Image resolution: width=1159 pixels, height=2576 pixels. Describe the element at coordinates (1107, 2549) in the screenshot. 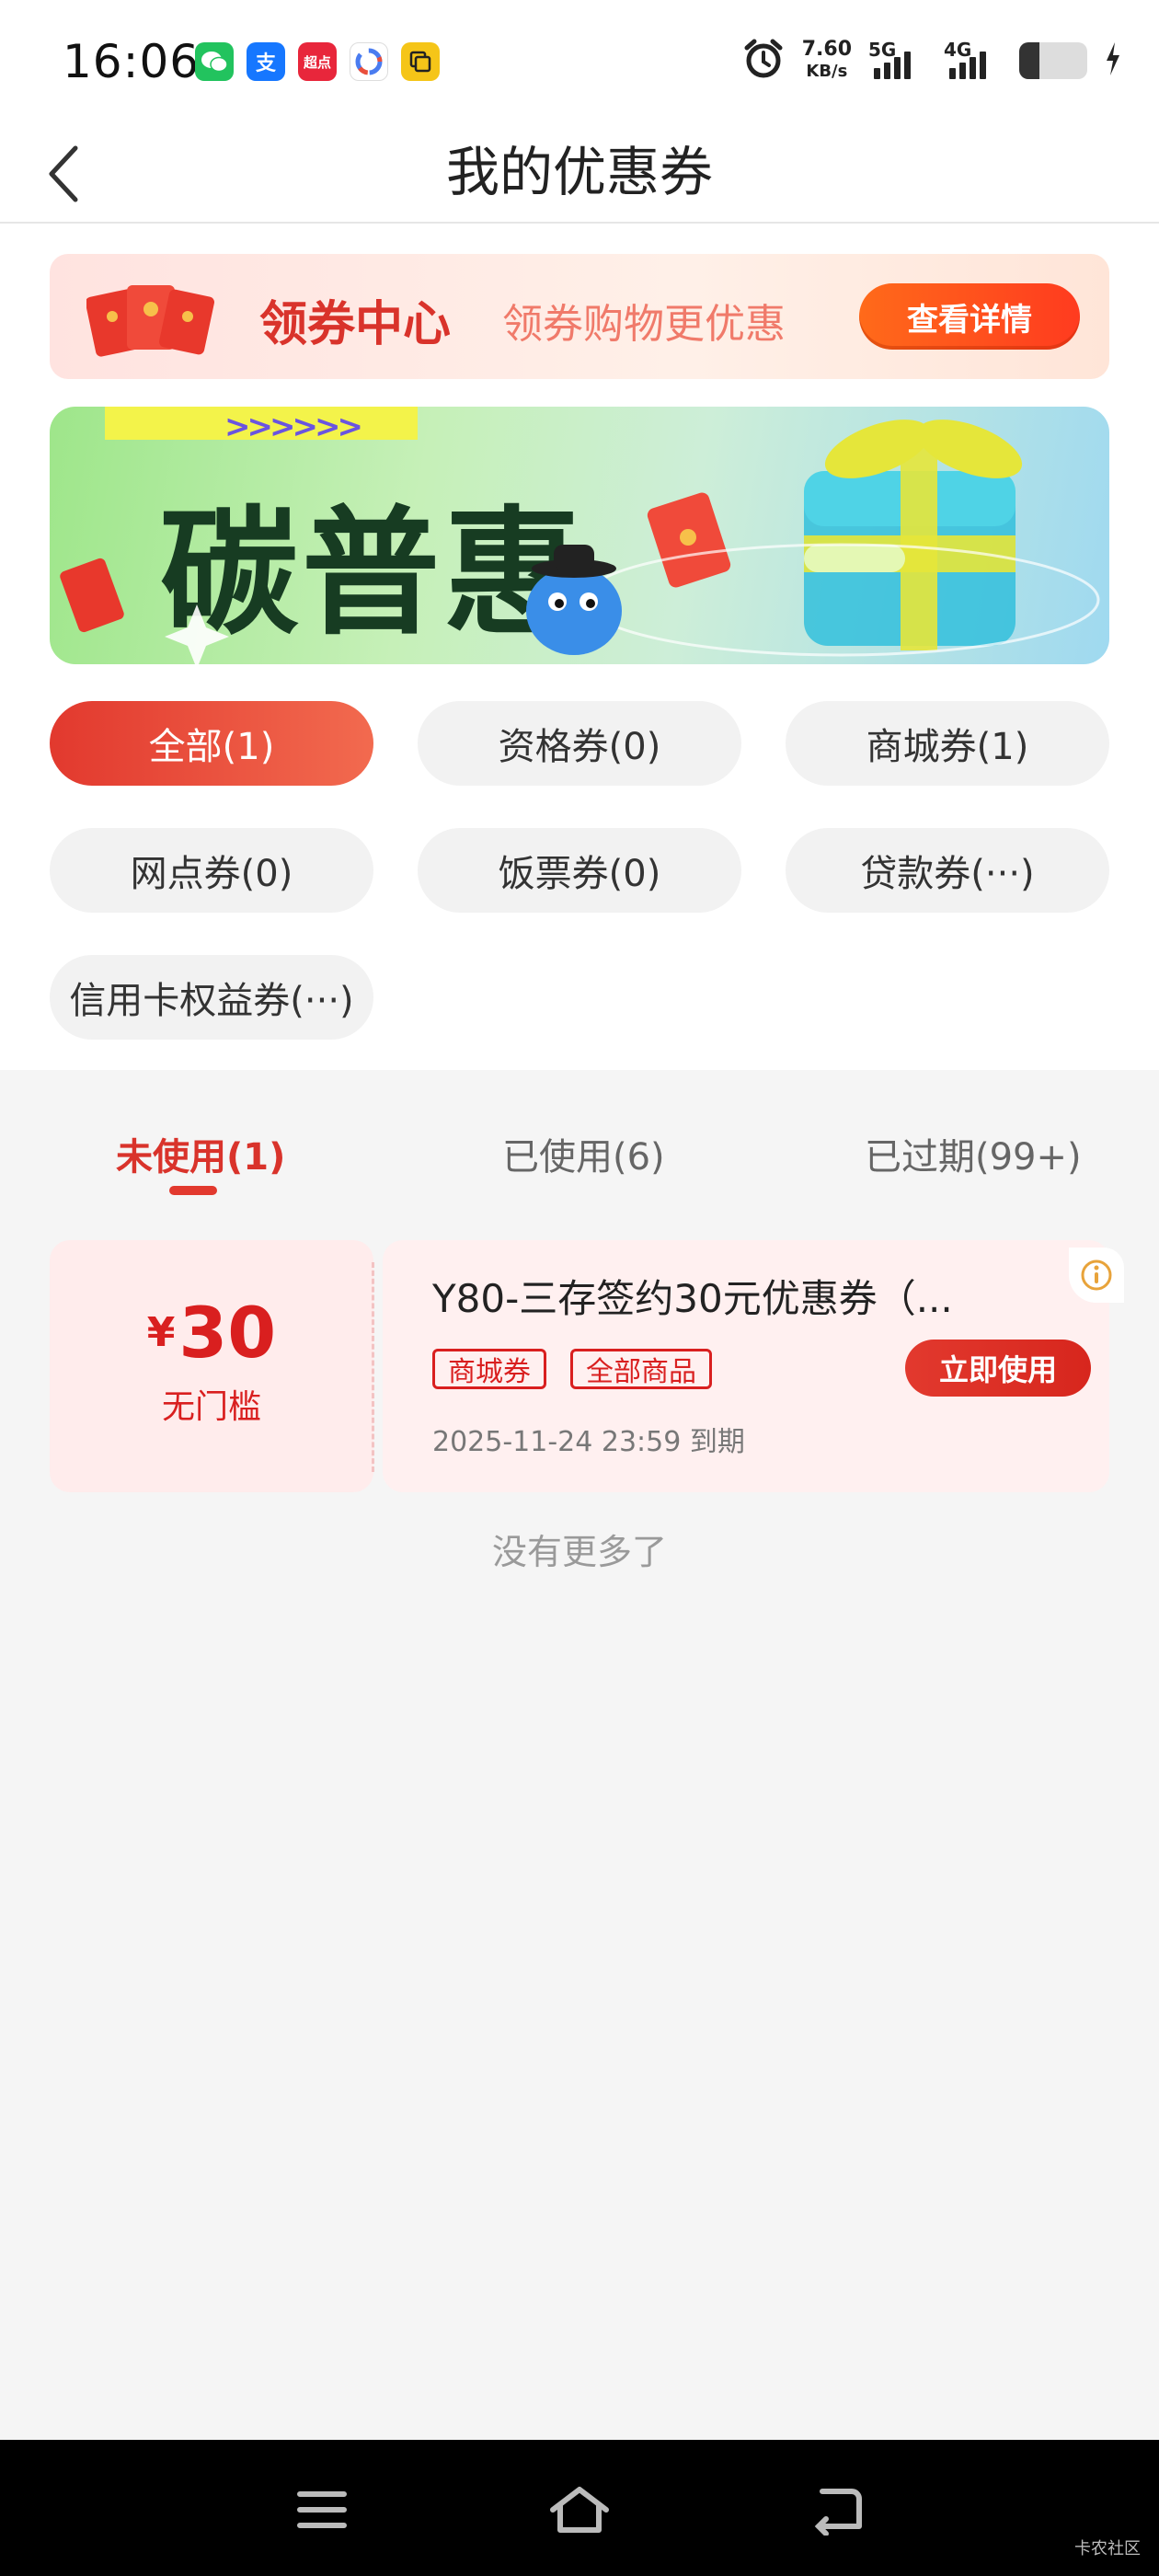

I see `watermark: 卡农社区` at that location.